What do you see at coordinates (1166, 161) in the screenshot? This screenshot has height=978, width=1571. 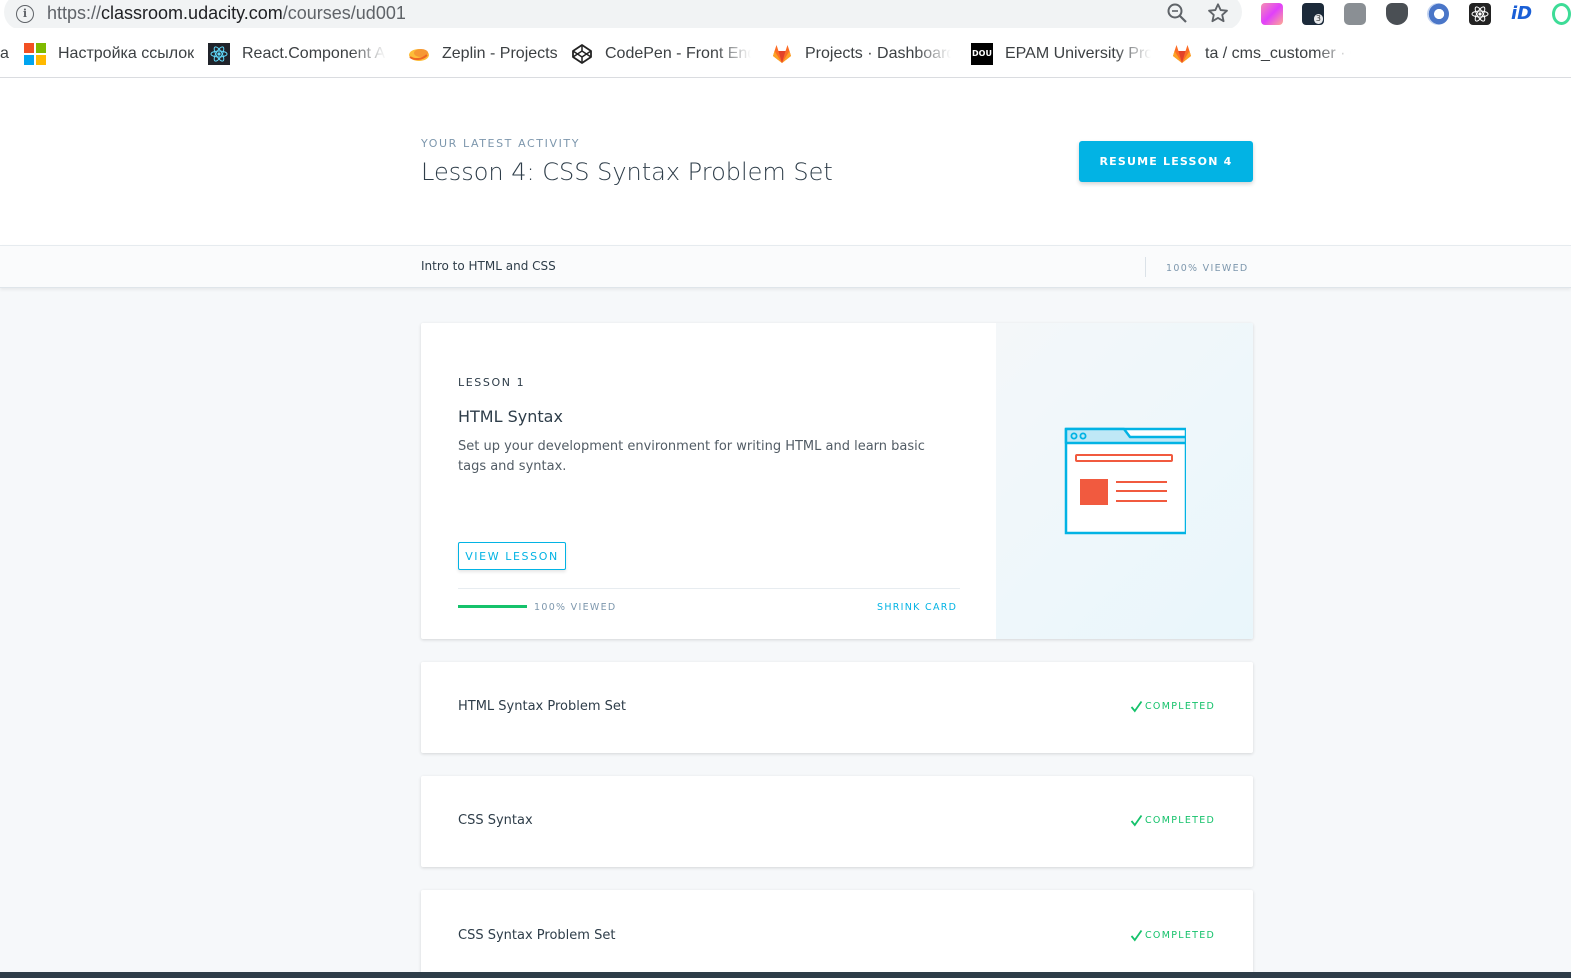 I see `resume-lesson-button: RESUME LESSON 4` at bounding box center [1166, 161].